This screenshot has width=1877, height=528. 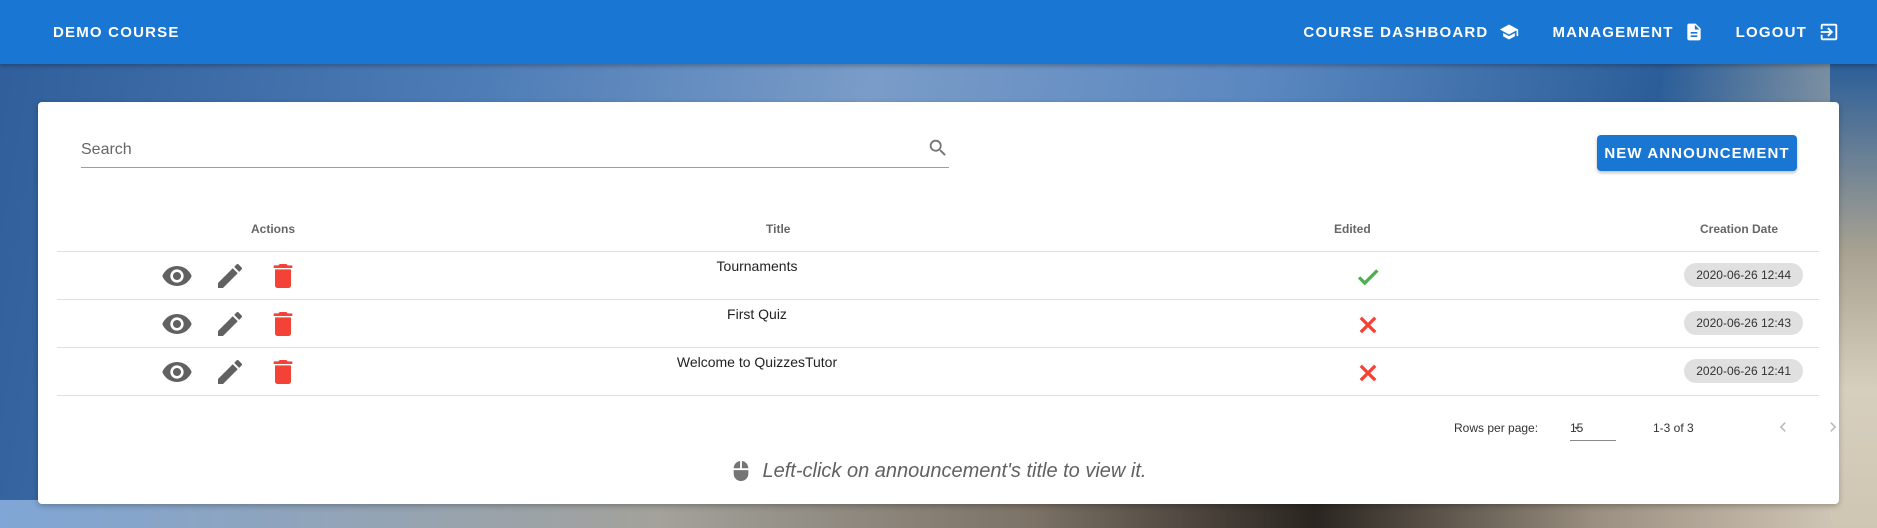 What do you see at coordinates (1743, 323) in the screenshot?
I see `creation-date-chip: 2020-06-26 12:43` at bounding box center [1743, 323].